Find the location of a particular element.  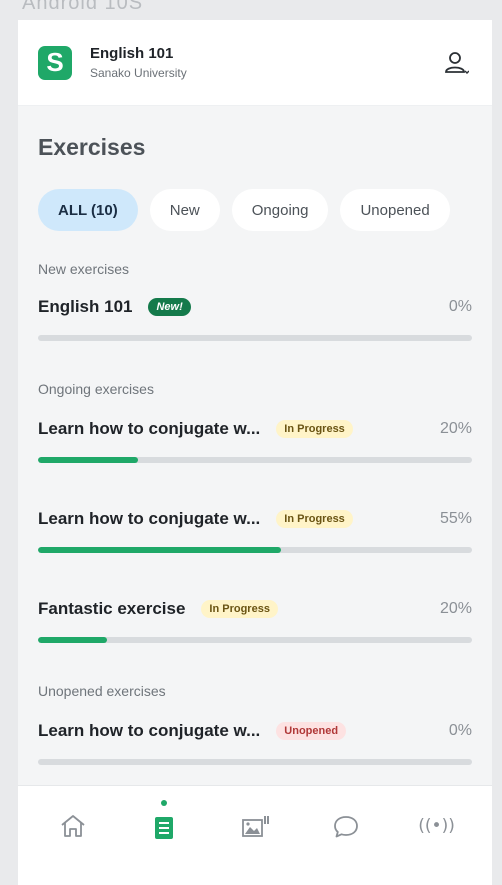

exercise-item: Learn how to conjugate w... Unopened 0% is located at coordinates (265, 743).